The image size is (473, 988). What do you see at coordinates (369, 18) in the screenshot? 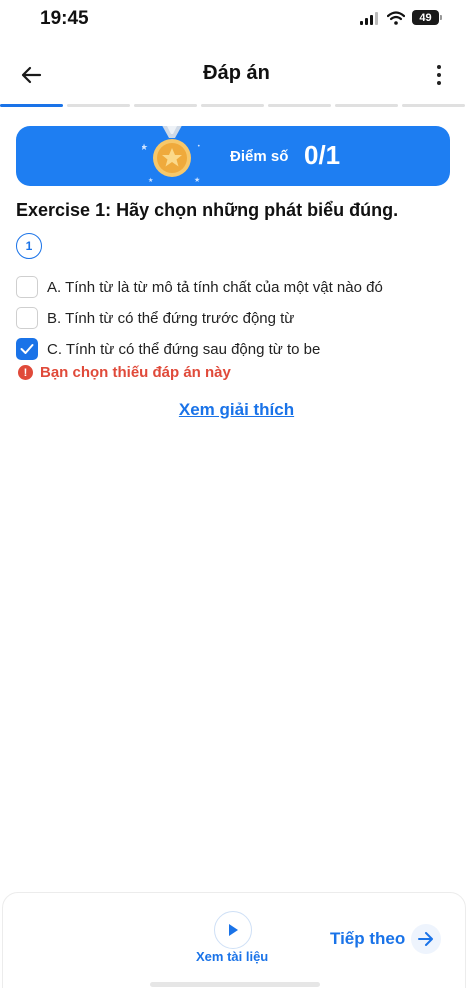
I see `signal-icon` at bounding box center [369, 18].